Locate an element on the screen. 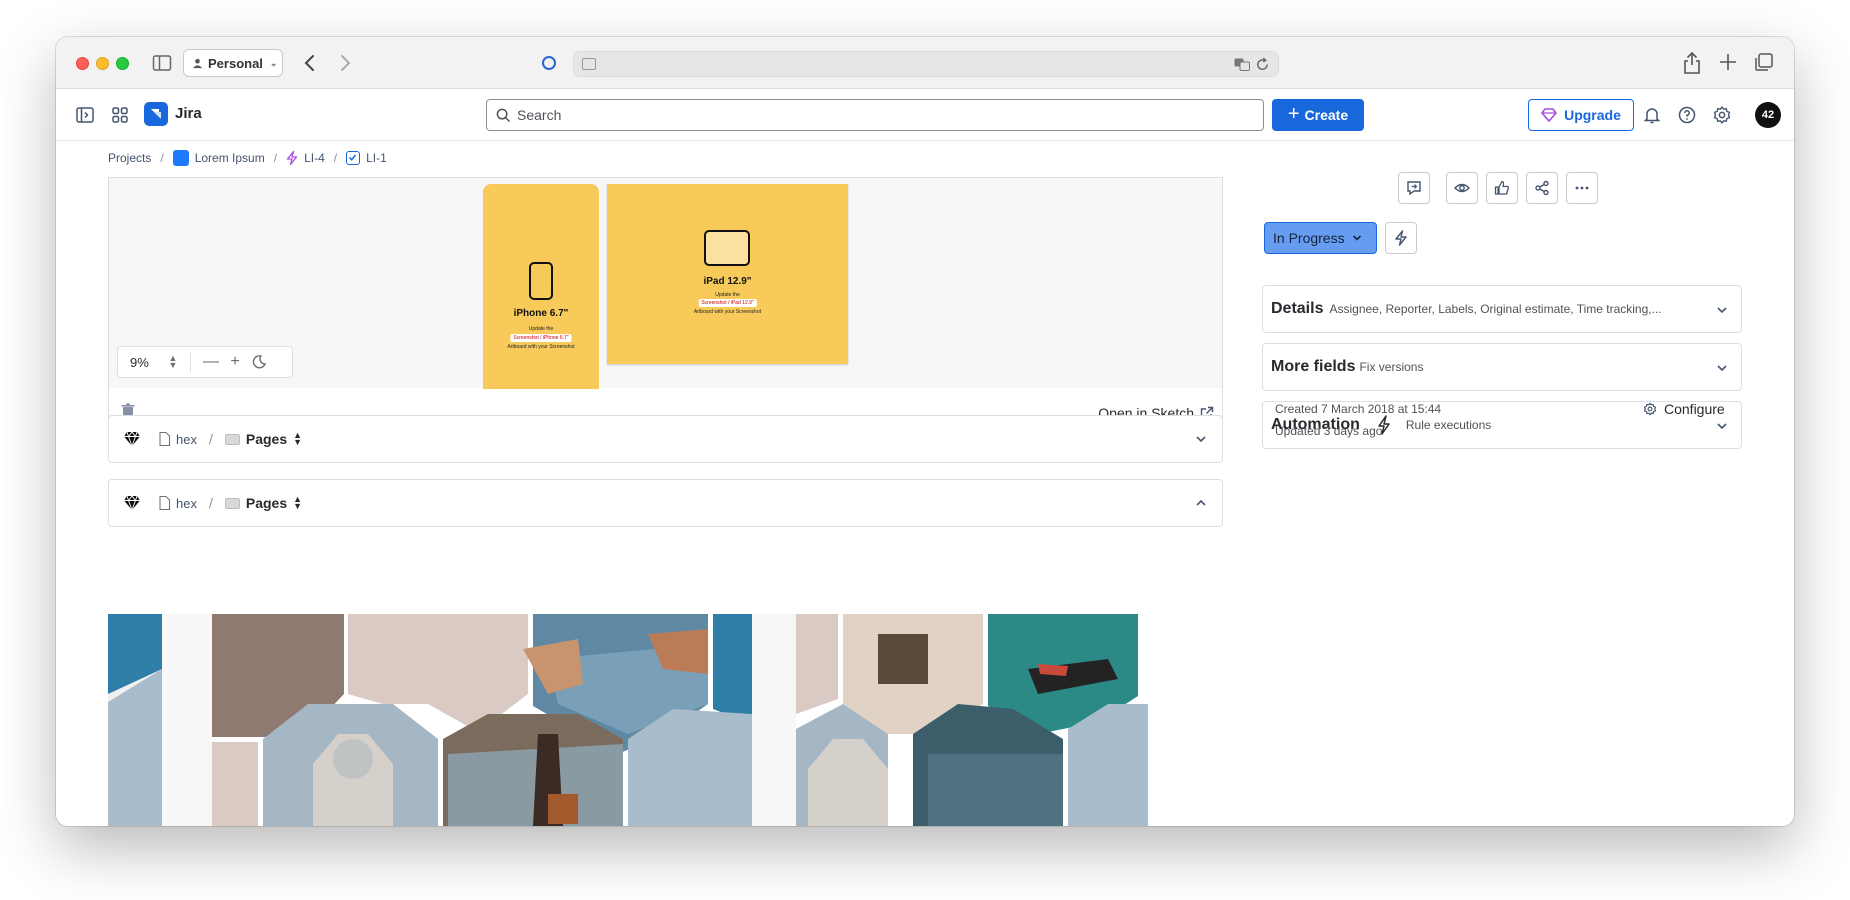  chevron-up-icon is located at coordinates (1201, 503).